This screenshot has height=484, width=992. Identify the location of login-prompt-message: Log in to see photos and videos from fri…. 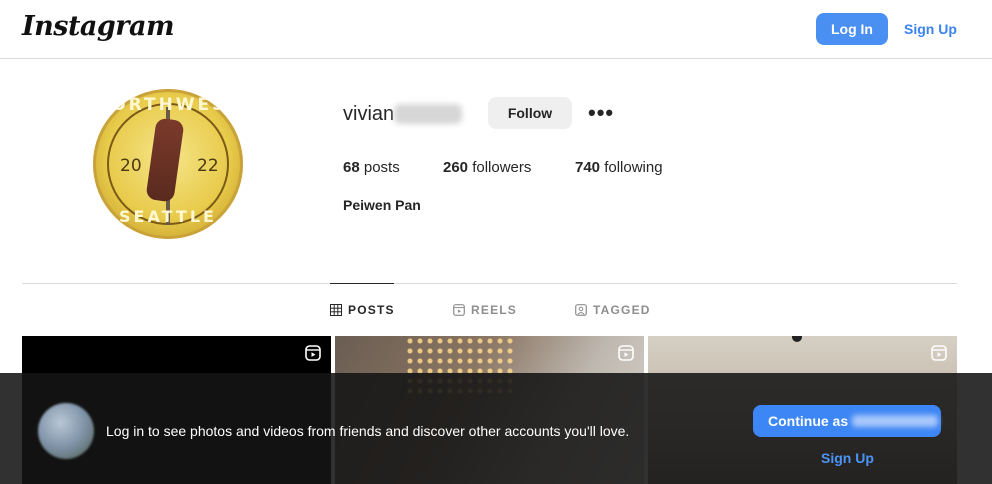
(368, 431).